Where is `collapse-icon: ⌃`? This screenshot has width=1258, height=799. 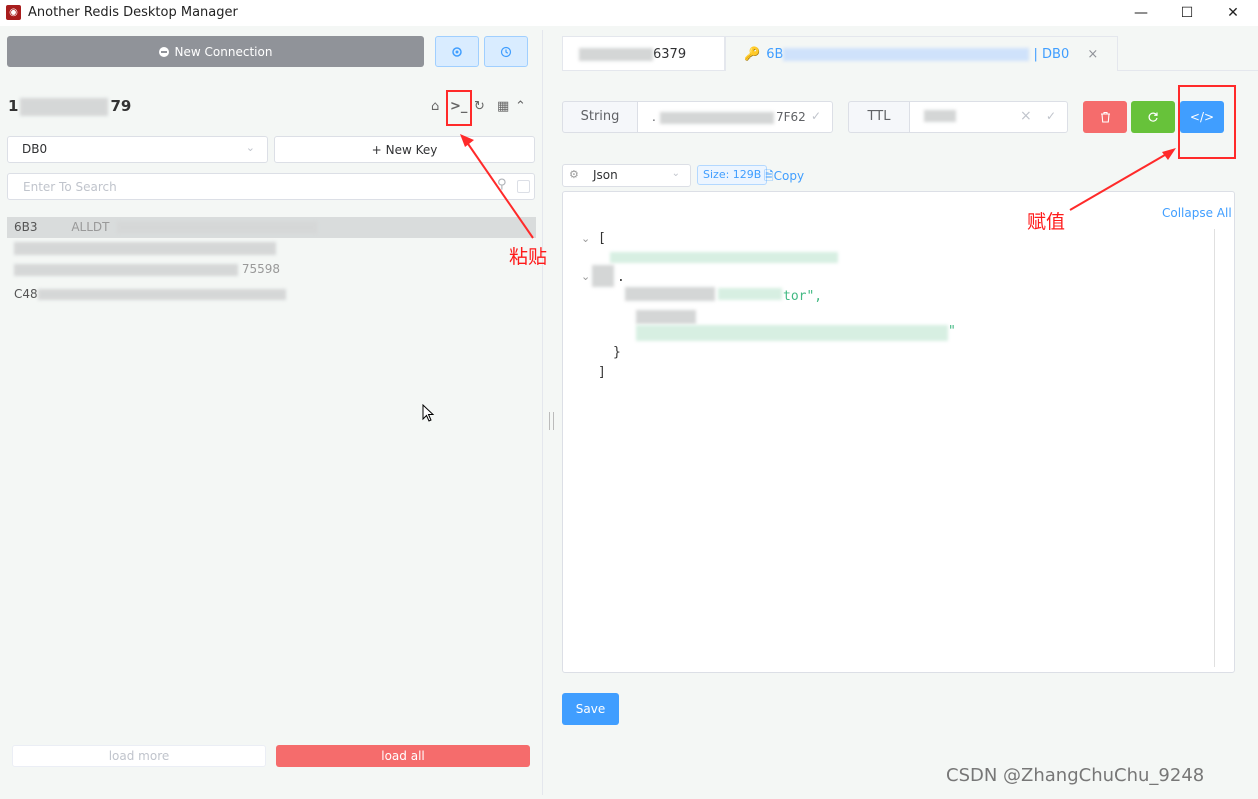
collapse-icon: ⌃ is located at coordinates (520, 106).